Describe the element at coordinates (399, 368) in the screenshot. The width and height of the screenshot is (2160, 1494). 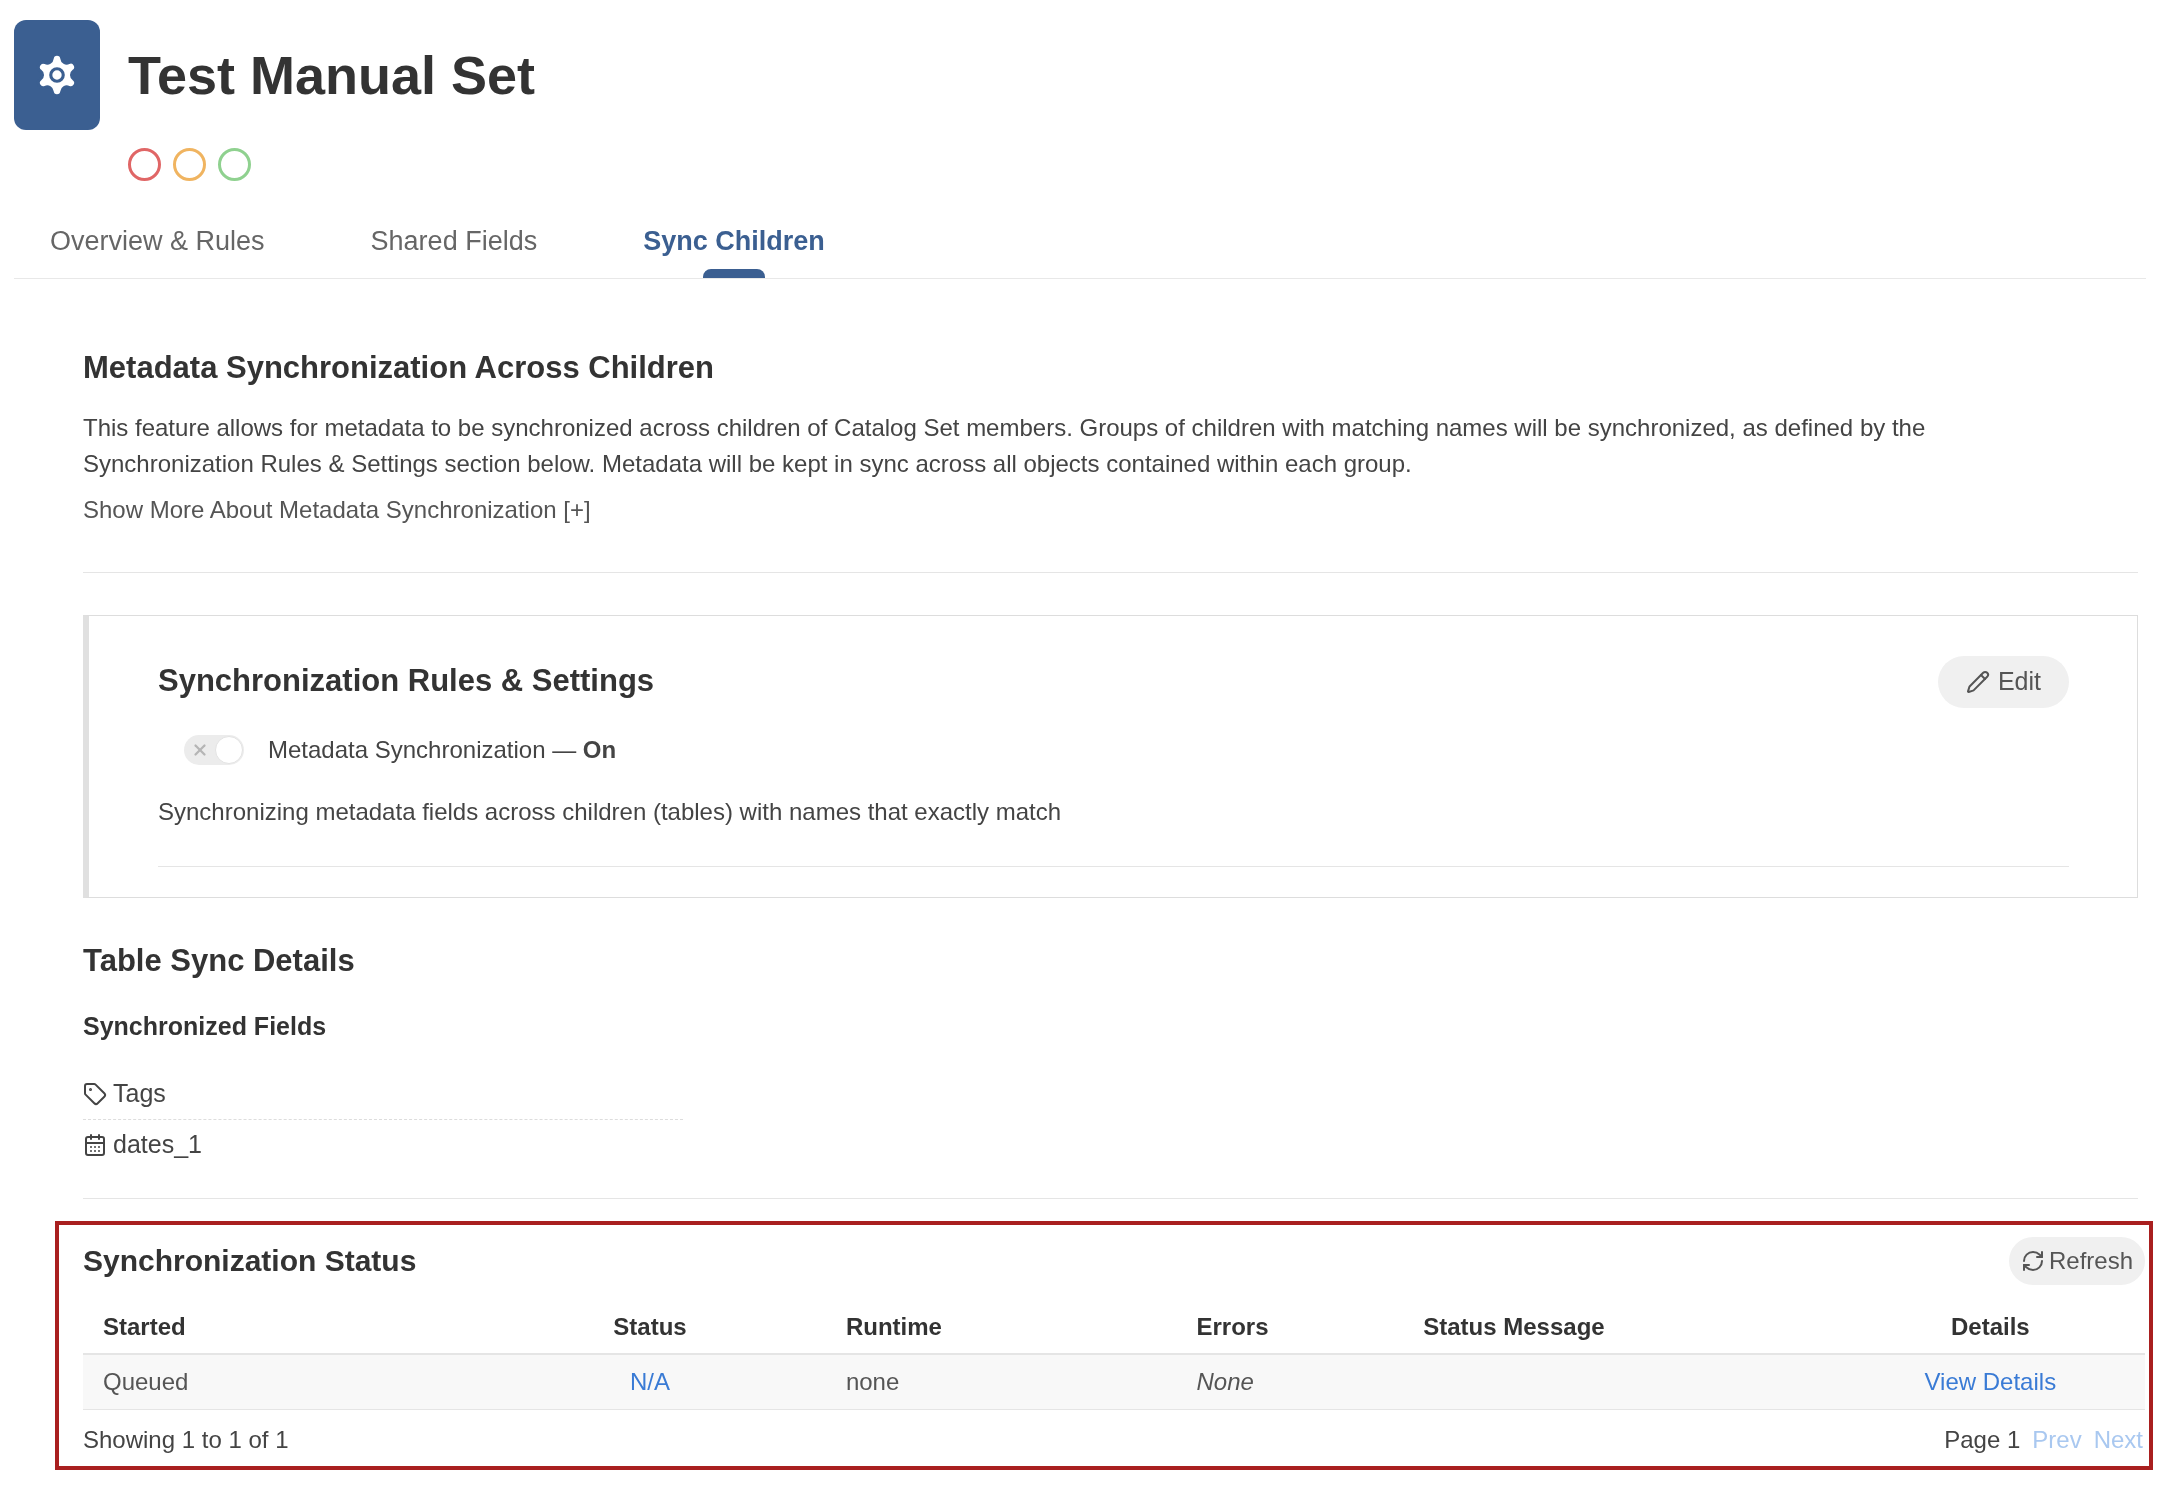
I see `section-heading: Metadata Synchronization Across Children` at that location.